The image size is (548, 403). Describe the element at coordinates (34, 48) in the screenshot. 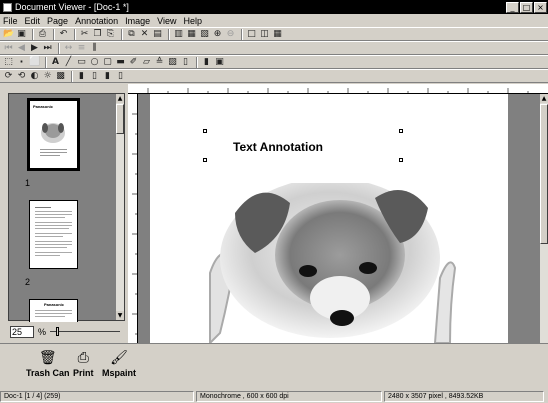

I see `next-page-icon: ▶` at that location.